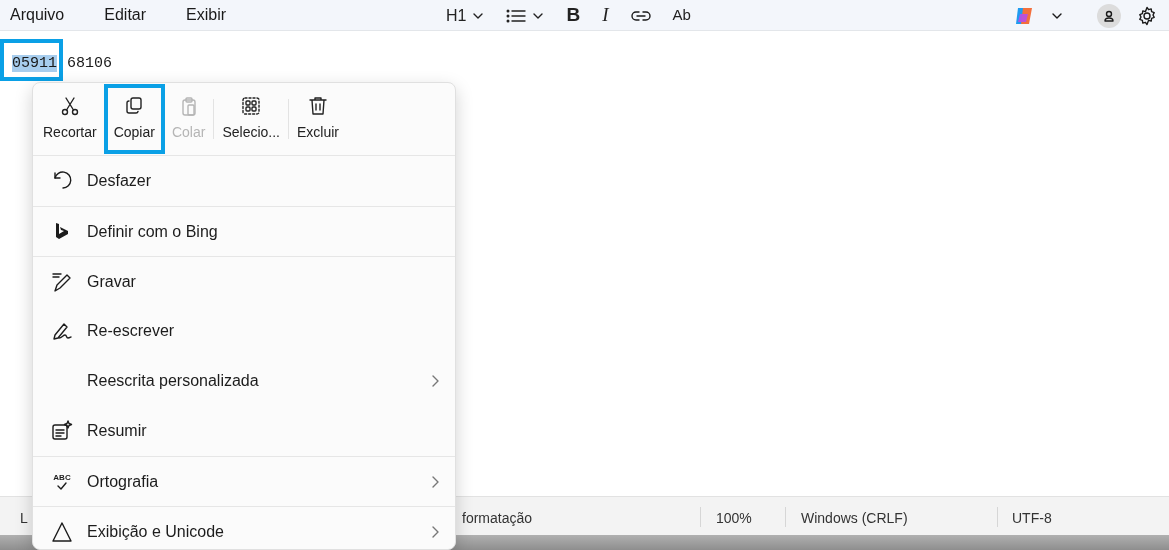 The height and width of the screenshot is (550, 1169). Describe the element at coordinates (62, 431) in the screenshot. I see `summary-icon` at that location.